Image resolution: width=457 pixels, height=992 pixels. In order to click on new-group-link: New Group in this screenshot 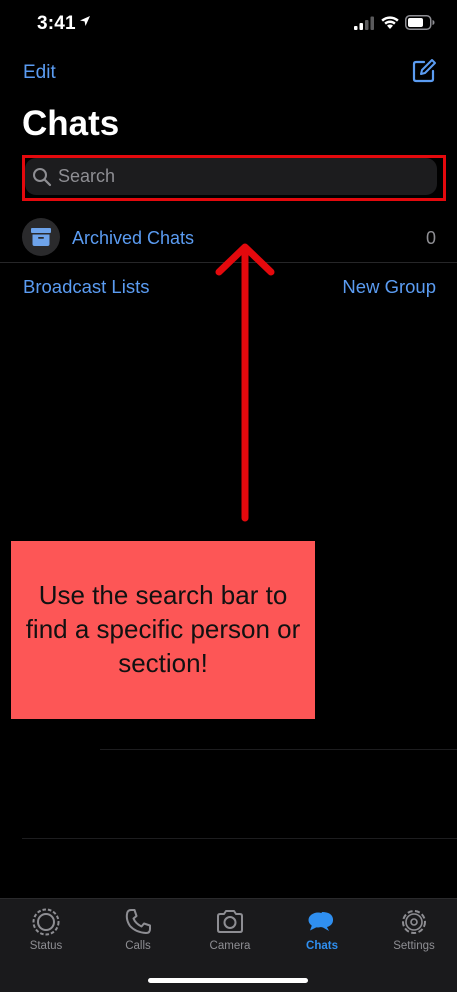, I will do `click(389, 287)`.